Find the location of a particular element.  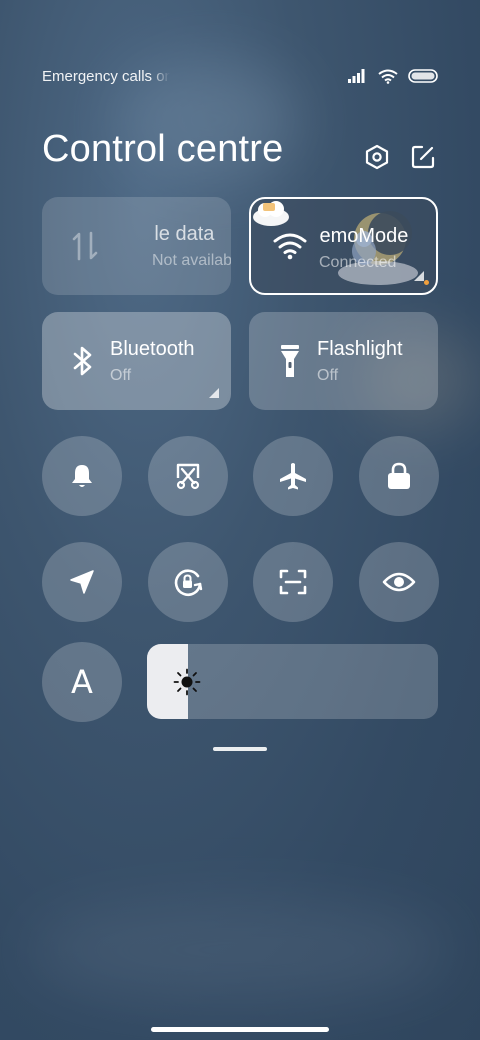

background-blur is located at coordinates (240, 950).